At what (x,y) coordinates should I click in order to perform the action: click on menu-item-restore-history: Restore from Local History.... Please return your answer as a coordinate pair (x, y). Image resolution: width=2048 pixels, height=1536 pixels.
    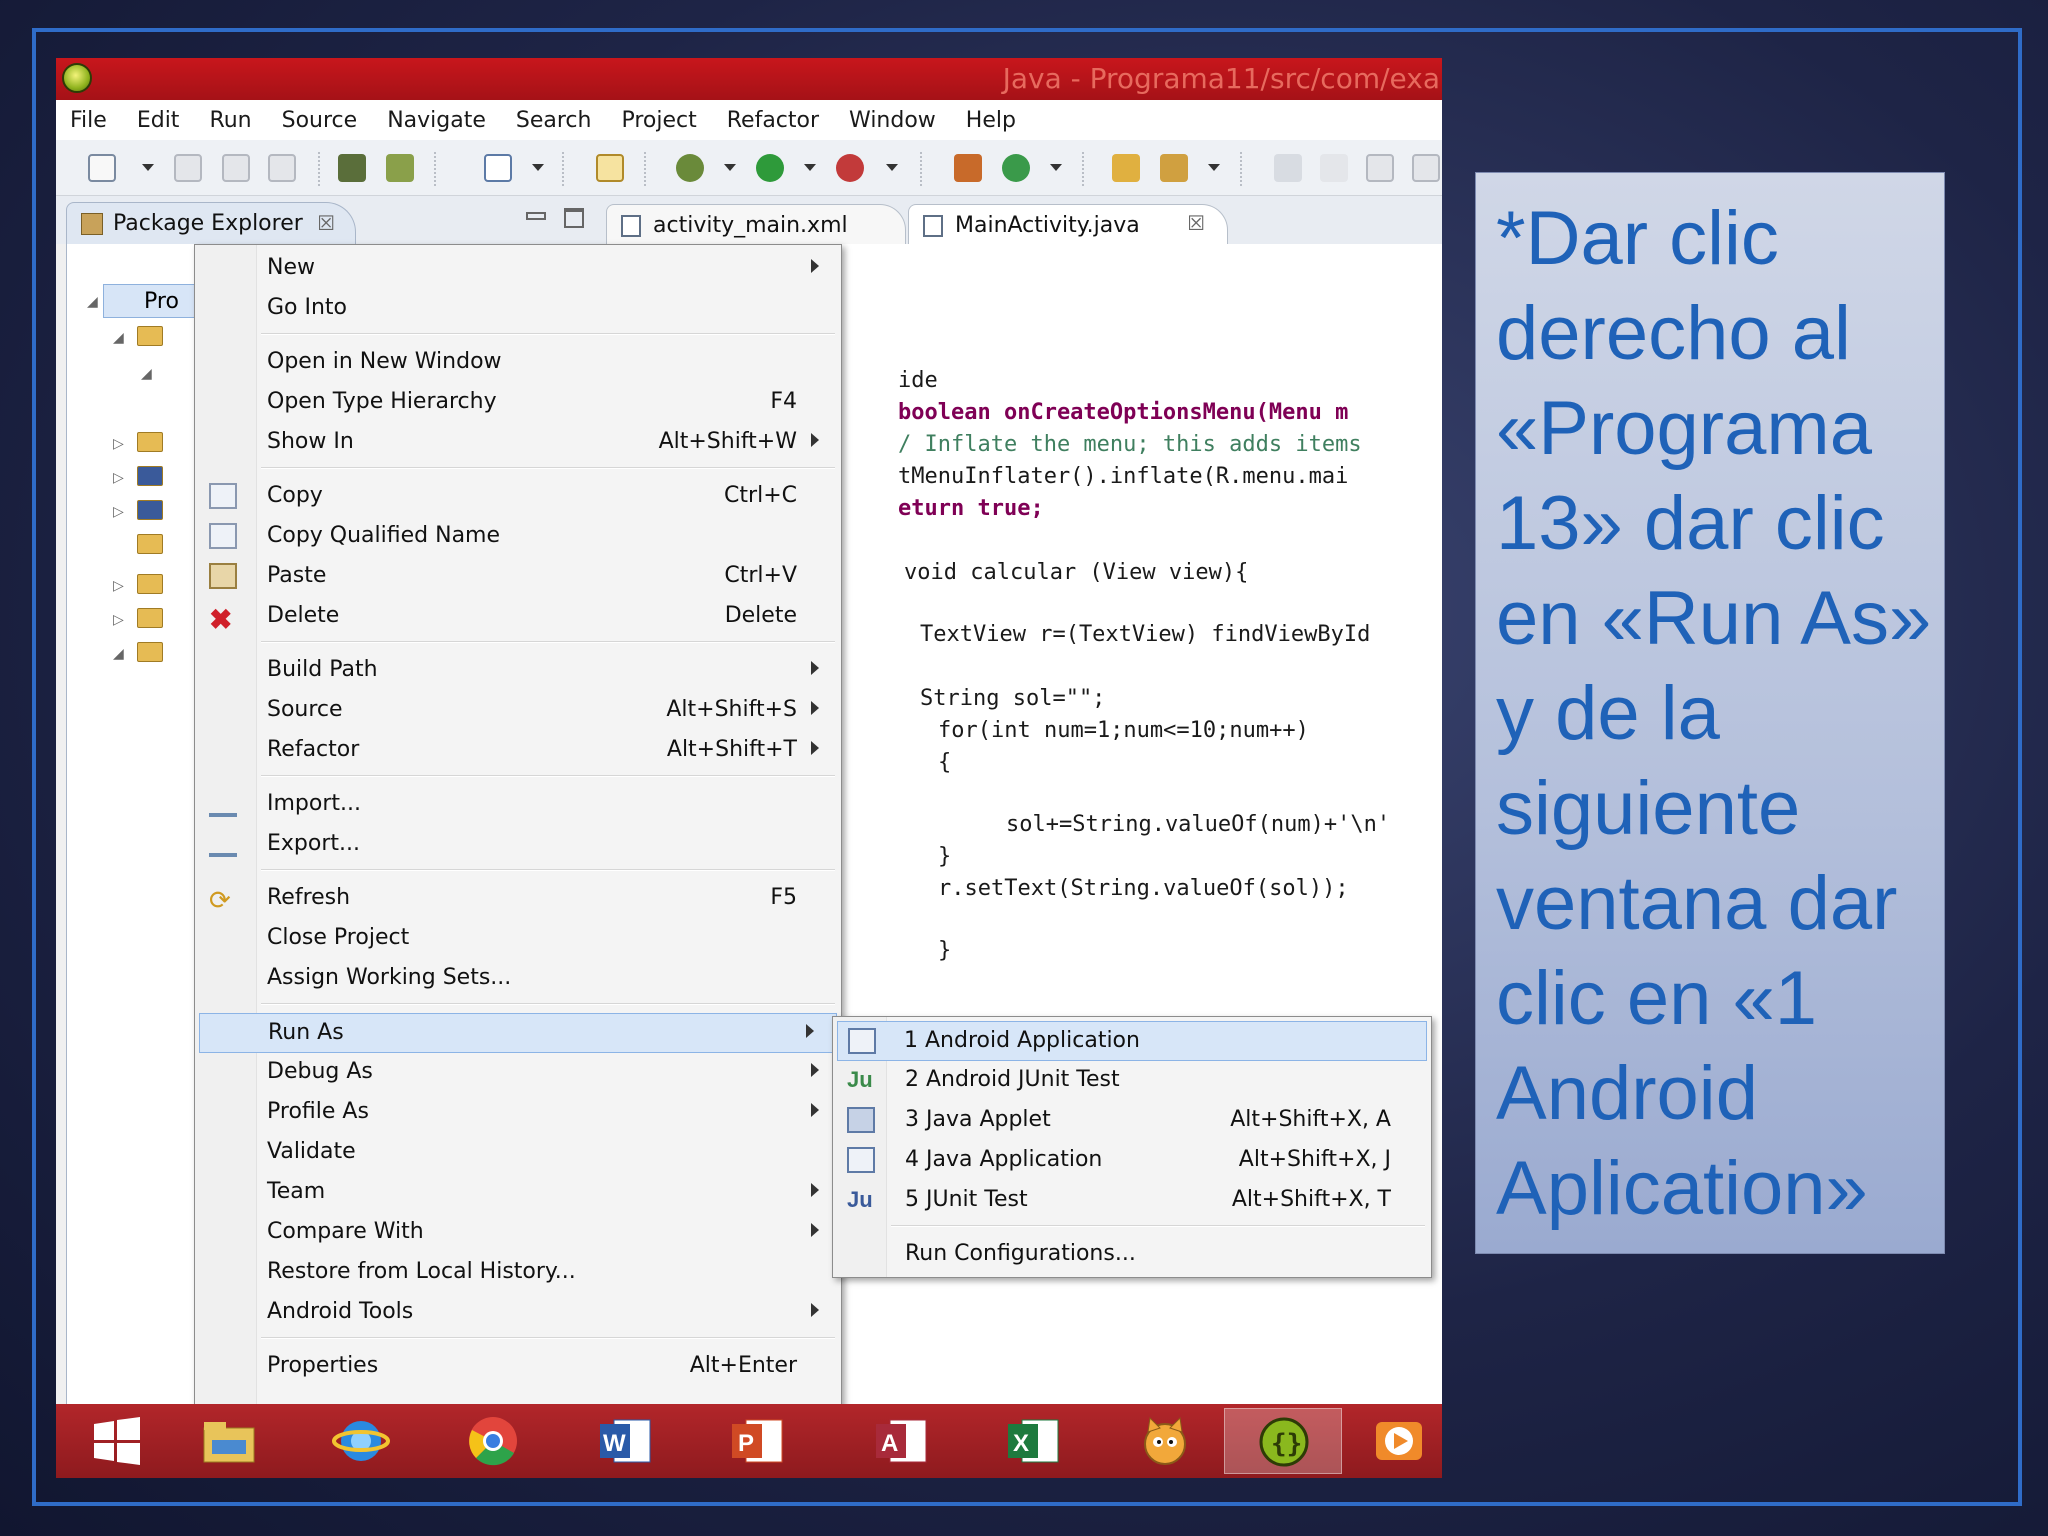
    Looking at the image, I should click on (518, 1273).